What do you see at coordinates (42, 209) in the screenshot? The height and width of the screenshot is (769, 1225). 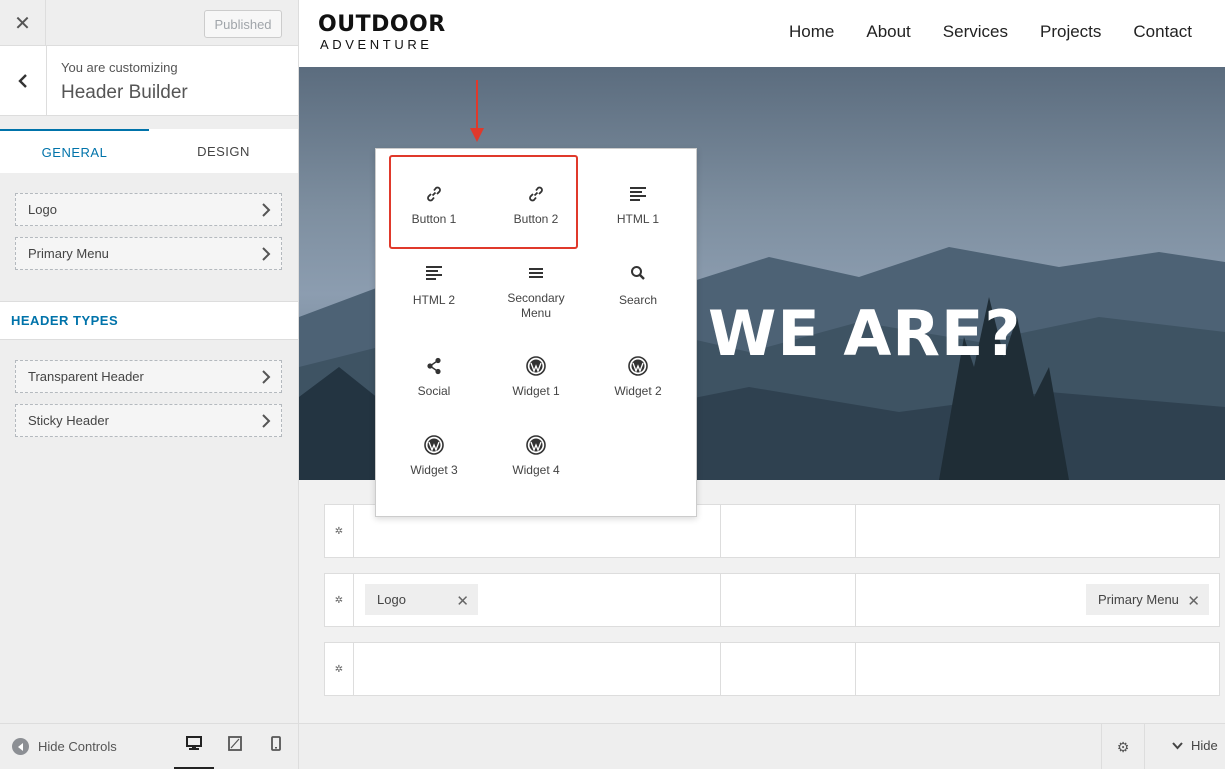 I see `sidebar-item-label: Logo` at bounding box center [42, 209].